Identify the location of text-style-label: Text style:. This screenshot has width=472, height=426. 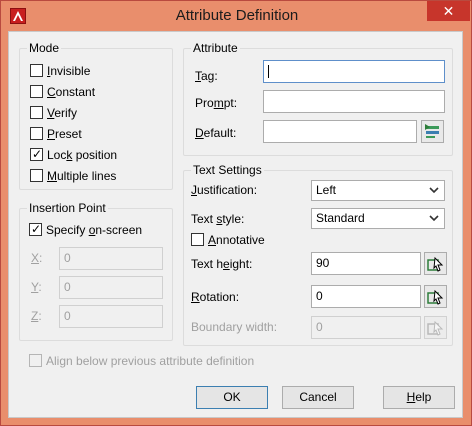
(218, 219).